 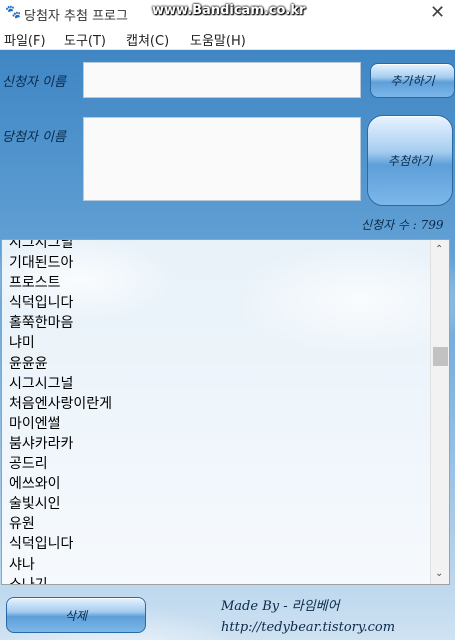 What do you see at coordinates (216, 424) in the screenshot?
I see `list-item: 마이엔썰` at bounding box center [216, 424].